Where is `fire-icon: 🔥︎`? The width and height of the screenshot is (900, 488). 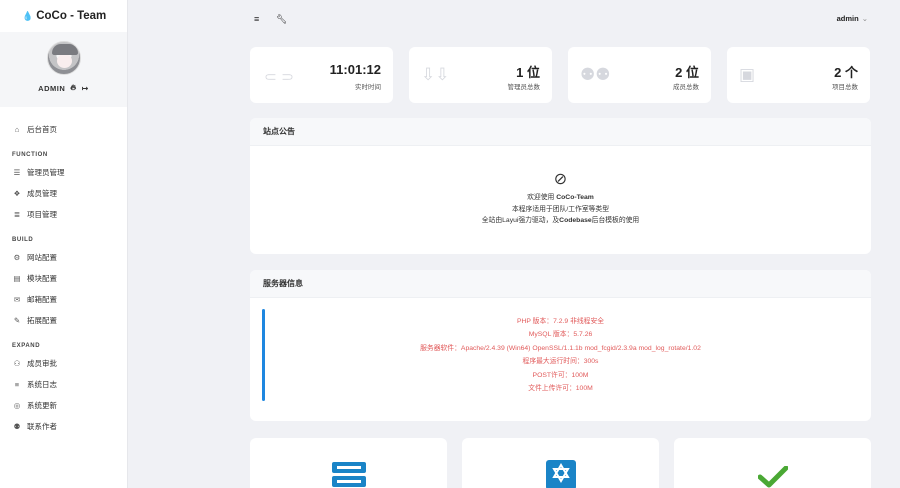
fire-icon: 🔥︎ is located at coordinates (73, 88).